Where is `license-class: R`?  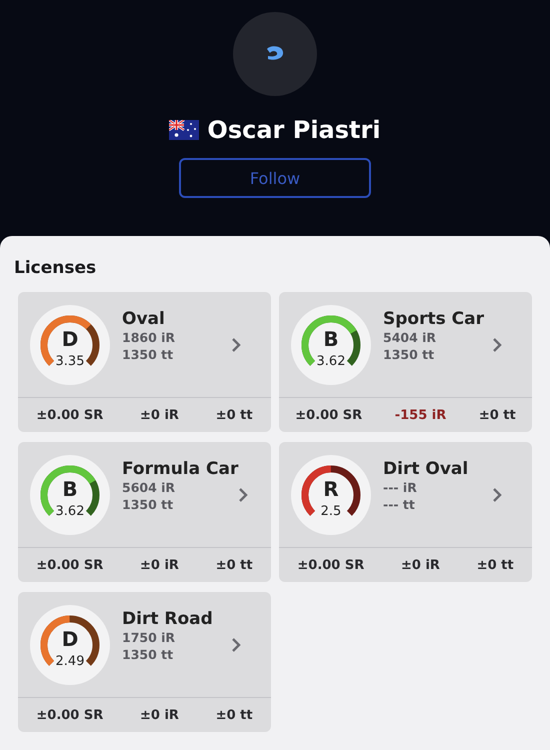
license-class: R is located at coordinates (331, 488).